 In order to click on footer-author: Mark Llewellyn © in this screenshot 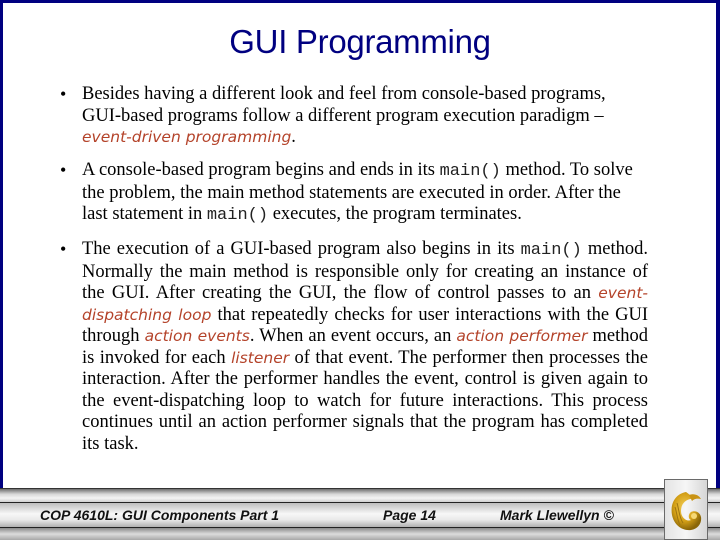, I will do `click(557, 515)`.